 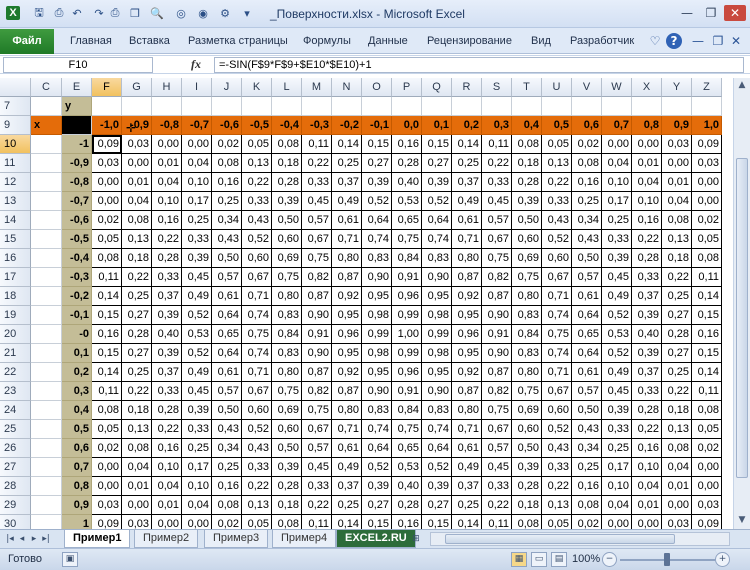 What do you see at coordinates (519, 559) in the screenshot?
I see `normal-view-icon: ▦` at bounding box center [519, 559].